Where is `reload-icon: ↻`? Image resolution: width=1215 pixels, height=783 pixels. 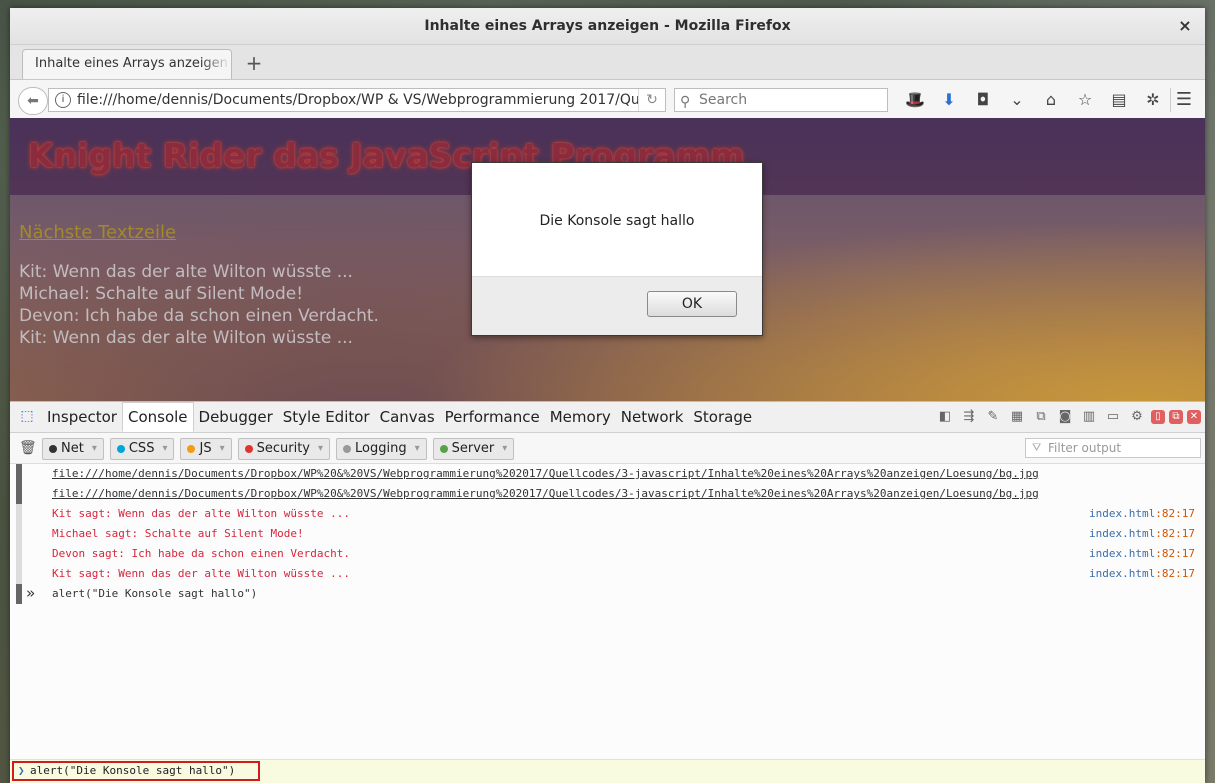
reload-icon: ↻ is located at coordinates (651, 100).